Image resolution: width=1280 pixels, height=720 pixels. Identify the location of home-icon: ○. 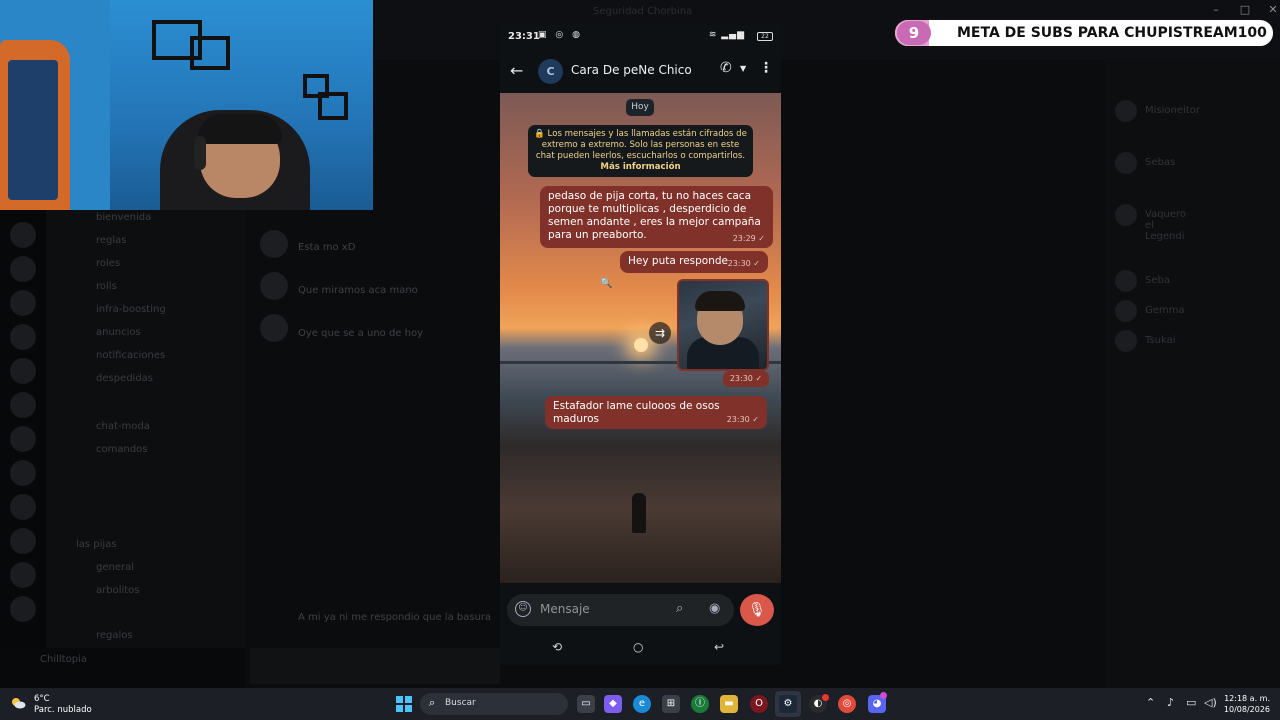
(638, 647).